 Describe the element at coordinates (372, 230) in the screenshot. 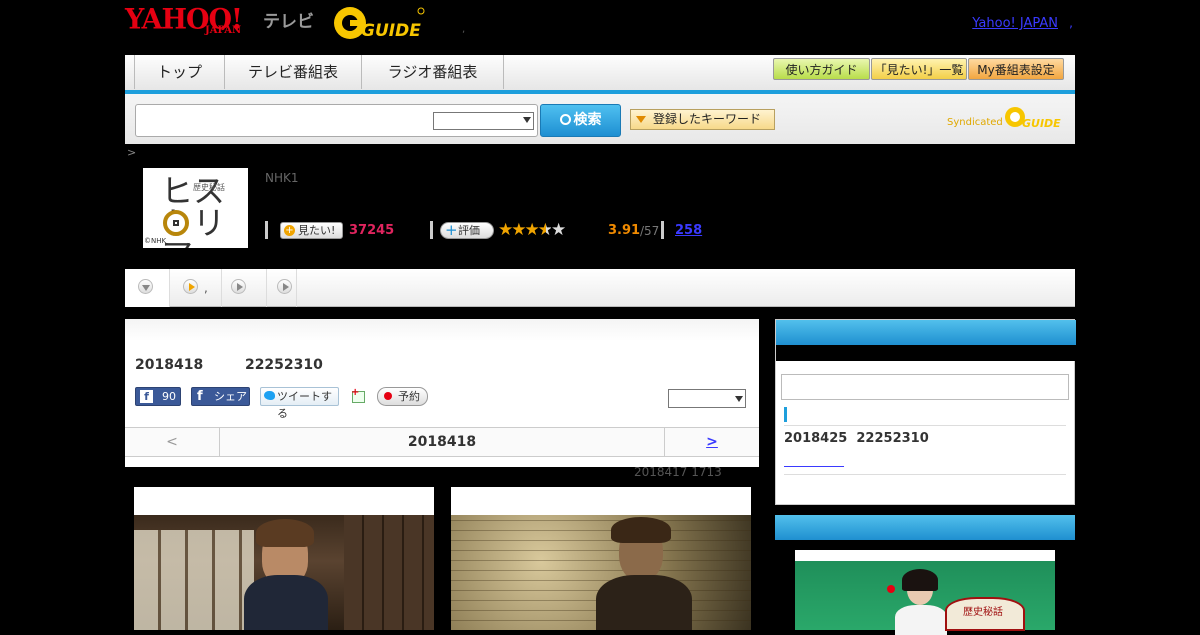

I see `mitai-count: 37245` at that location.